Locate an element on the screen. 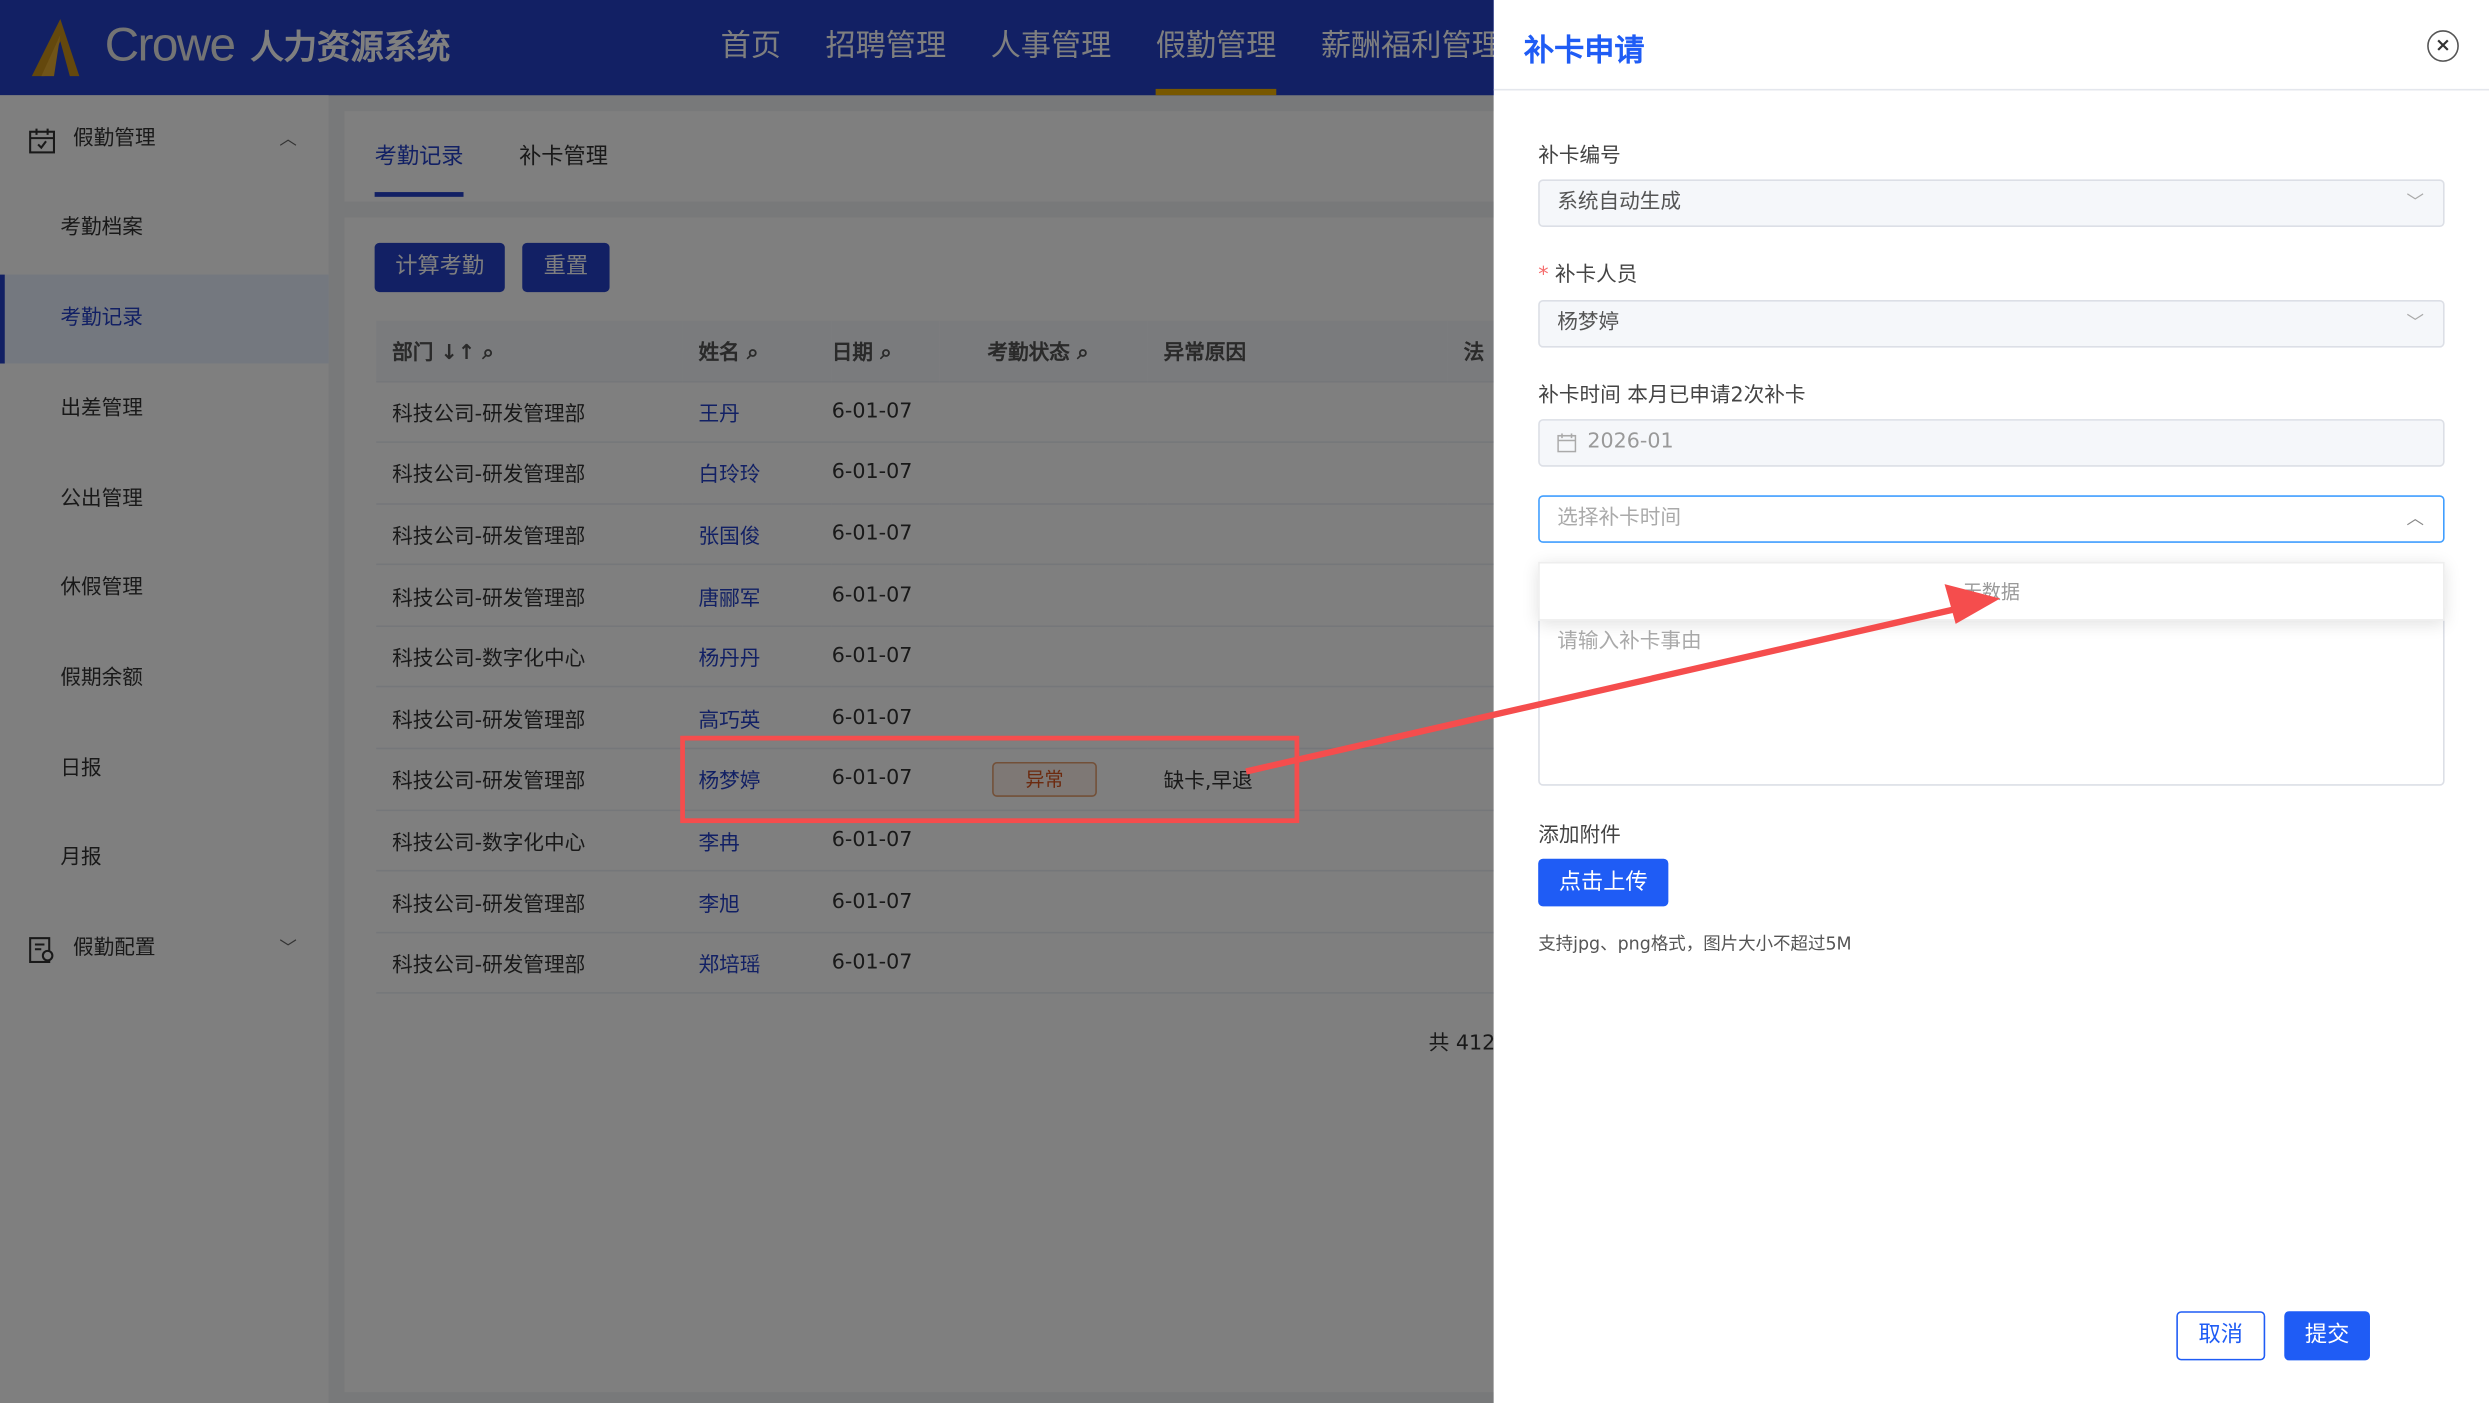 Image resolution: width=2489 pixels, height=1403 pixels. upload-hint: 支持jpg、png格式，图片大小不超过5M is located at coordinates (1695, 944).